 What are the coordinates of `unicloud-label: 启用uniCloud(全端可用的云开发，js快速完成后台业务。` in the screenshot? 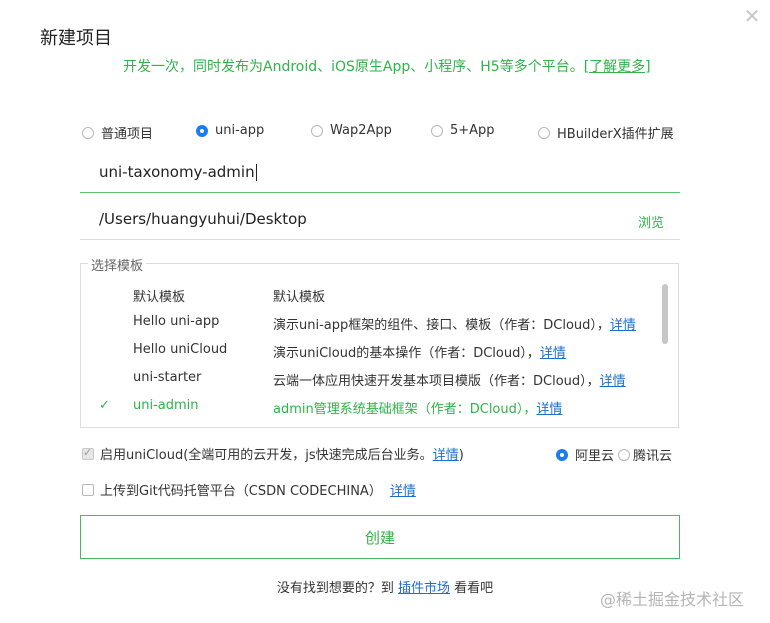 It's located at (266, 455).